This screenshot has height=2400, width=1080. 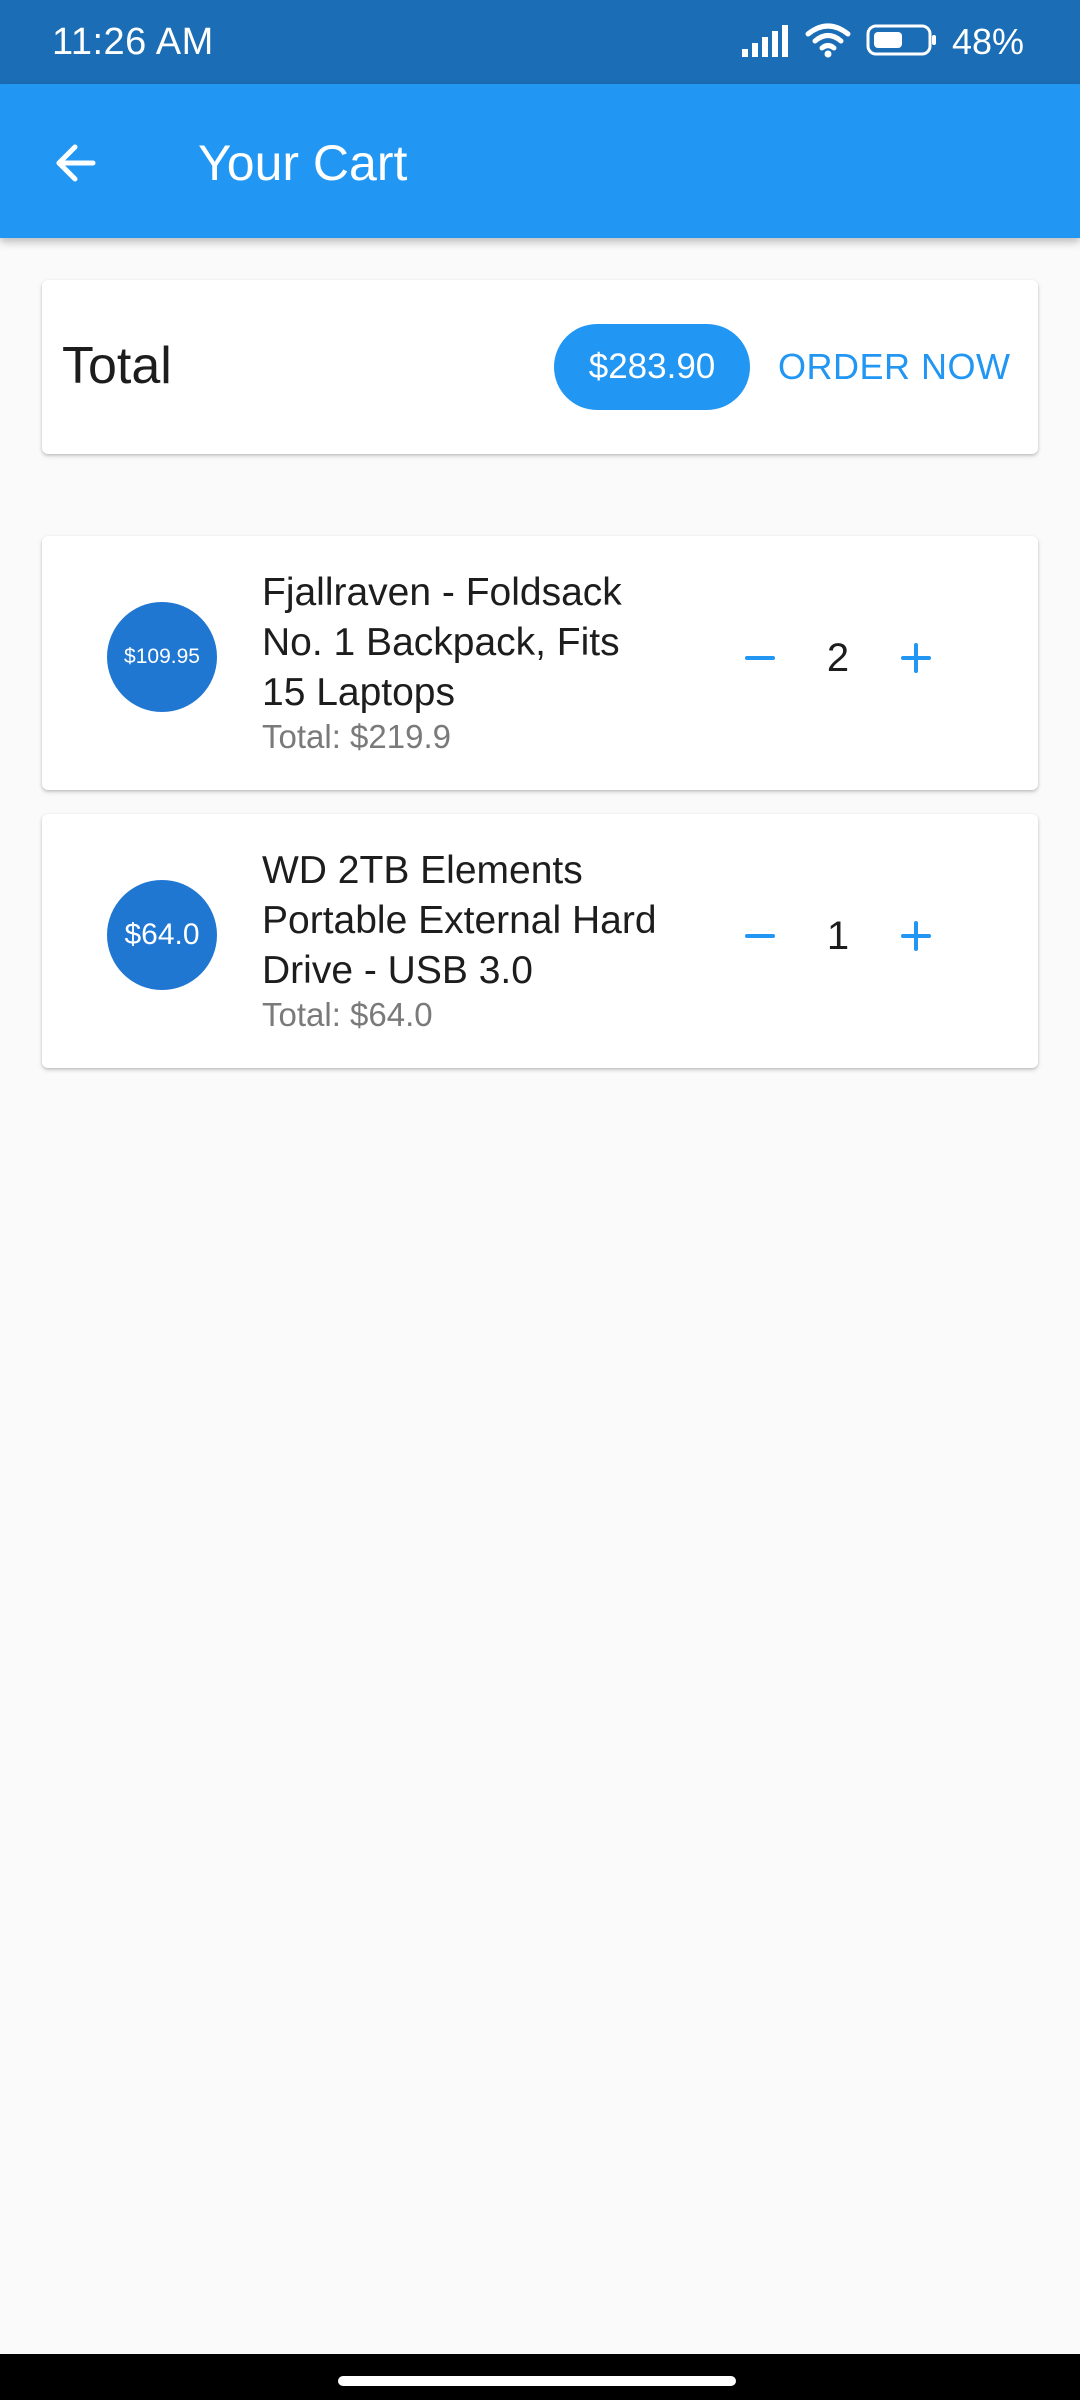 What do you see at coordinates (540, 367) in the screenshot?
I see `total-summary-card: Total $283.90 ORDER NOW` at bounding box center [540, 367].